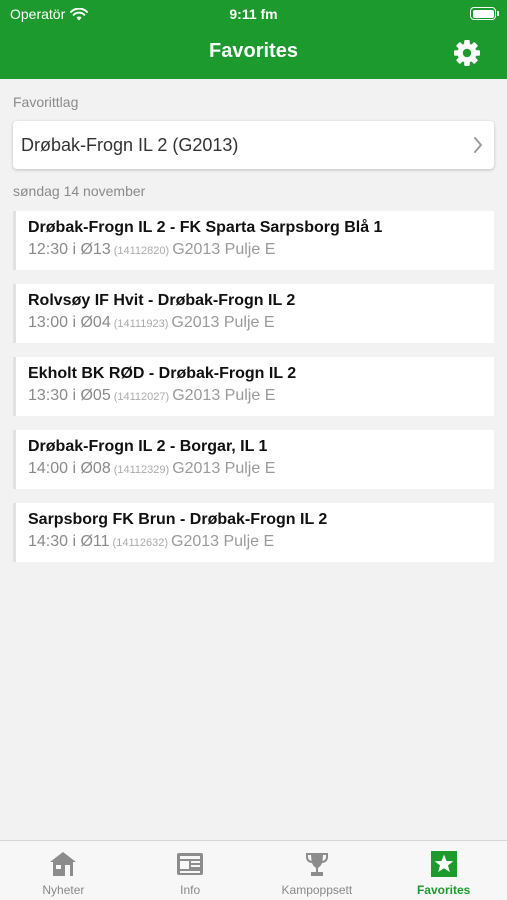  I want to click on status-time: 9:11 fm, so click(253, 14).